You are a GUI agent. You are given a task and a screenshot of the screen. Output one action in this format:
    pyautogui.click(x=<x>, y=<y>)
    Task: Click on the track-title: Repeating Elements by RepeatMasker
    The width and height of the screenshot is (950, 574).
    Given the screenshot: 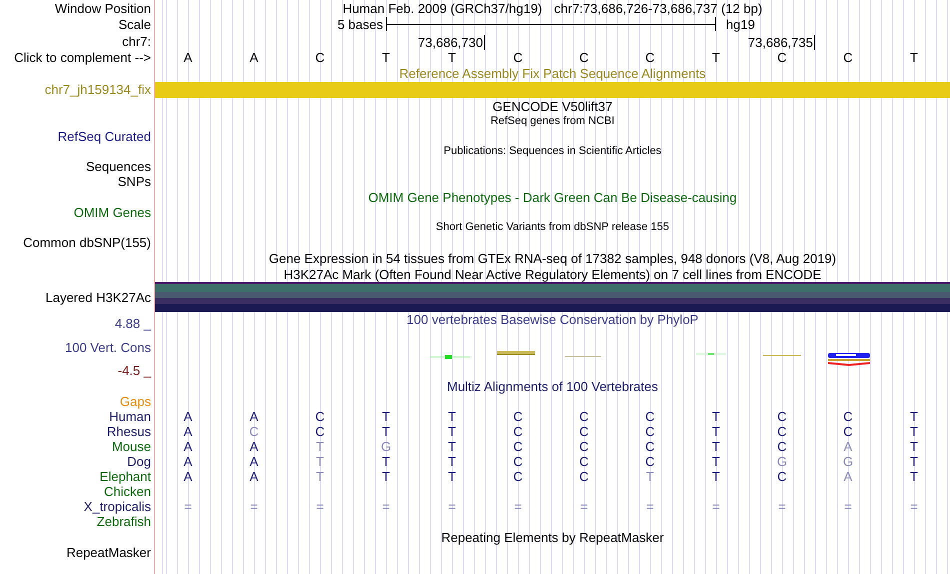 What is the action you would take?
    pyautogui.click(x=552, y=537)
    